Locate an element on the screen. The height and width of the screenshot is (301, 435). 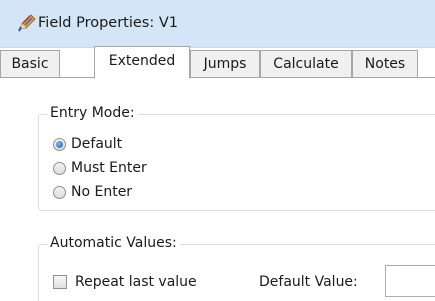
repeat-last-value: Repeat last value is located at coordinates (125, 282).